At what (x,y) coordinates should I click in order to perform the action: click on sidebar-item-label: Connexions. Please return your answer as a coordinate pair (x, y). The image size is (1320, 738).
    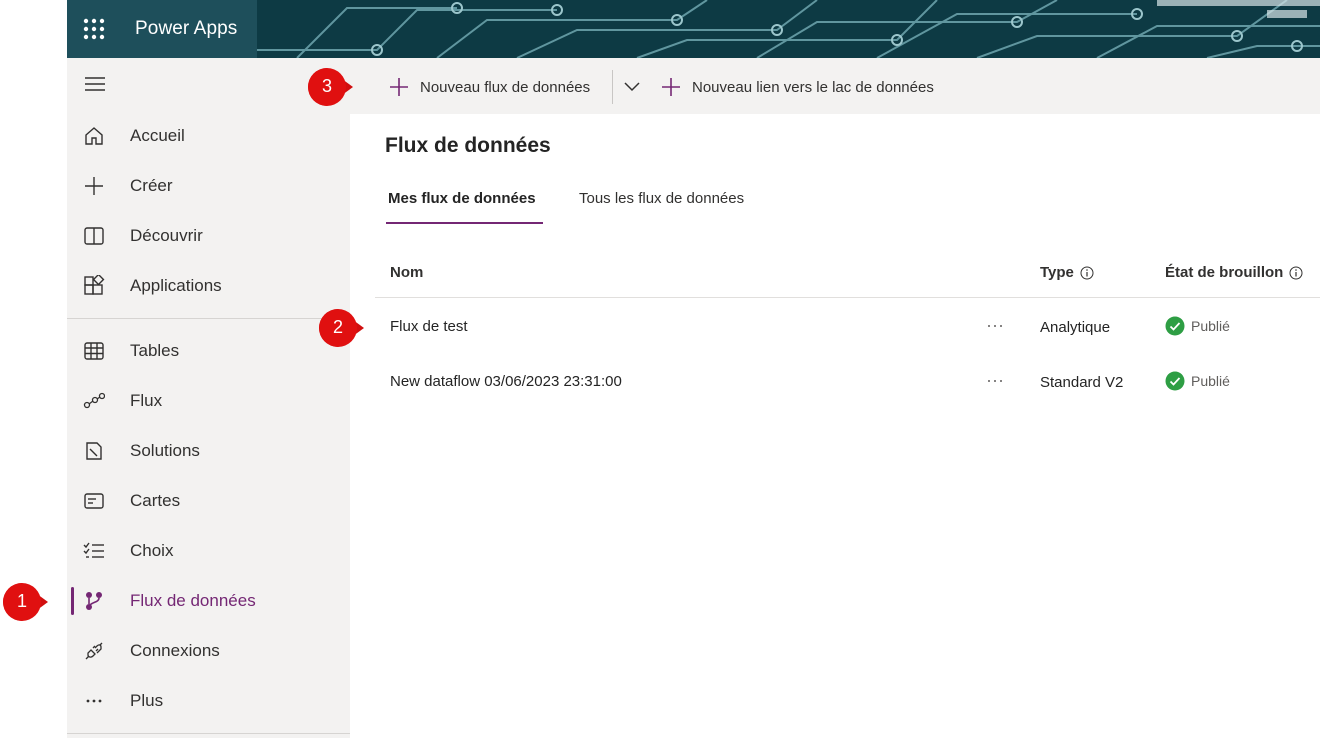
    Looking at the image, I should click on (175, 650).